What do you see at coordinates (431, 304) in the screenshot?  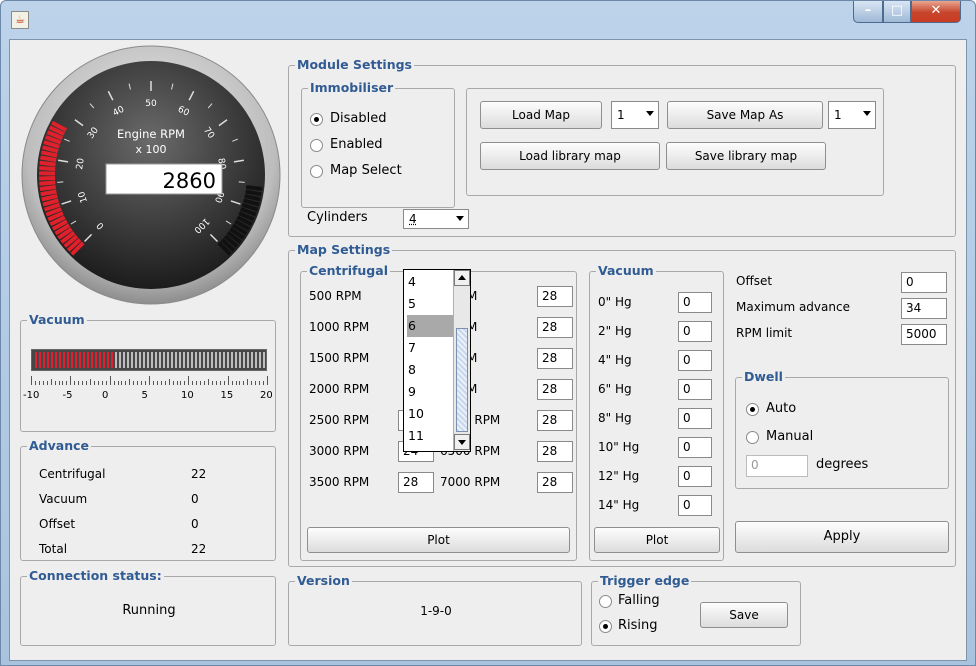 I see `dropdown-option: 5` at bounding box center [431, 304].